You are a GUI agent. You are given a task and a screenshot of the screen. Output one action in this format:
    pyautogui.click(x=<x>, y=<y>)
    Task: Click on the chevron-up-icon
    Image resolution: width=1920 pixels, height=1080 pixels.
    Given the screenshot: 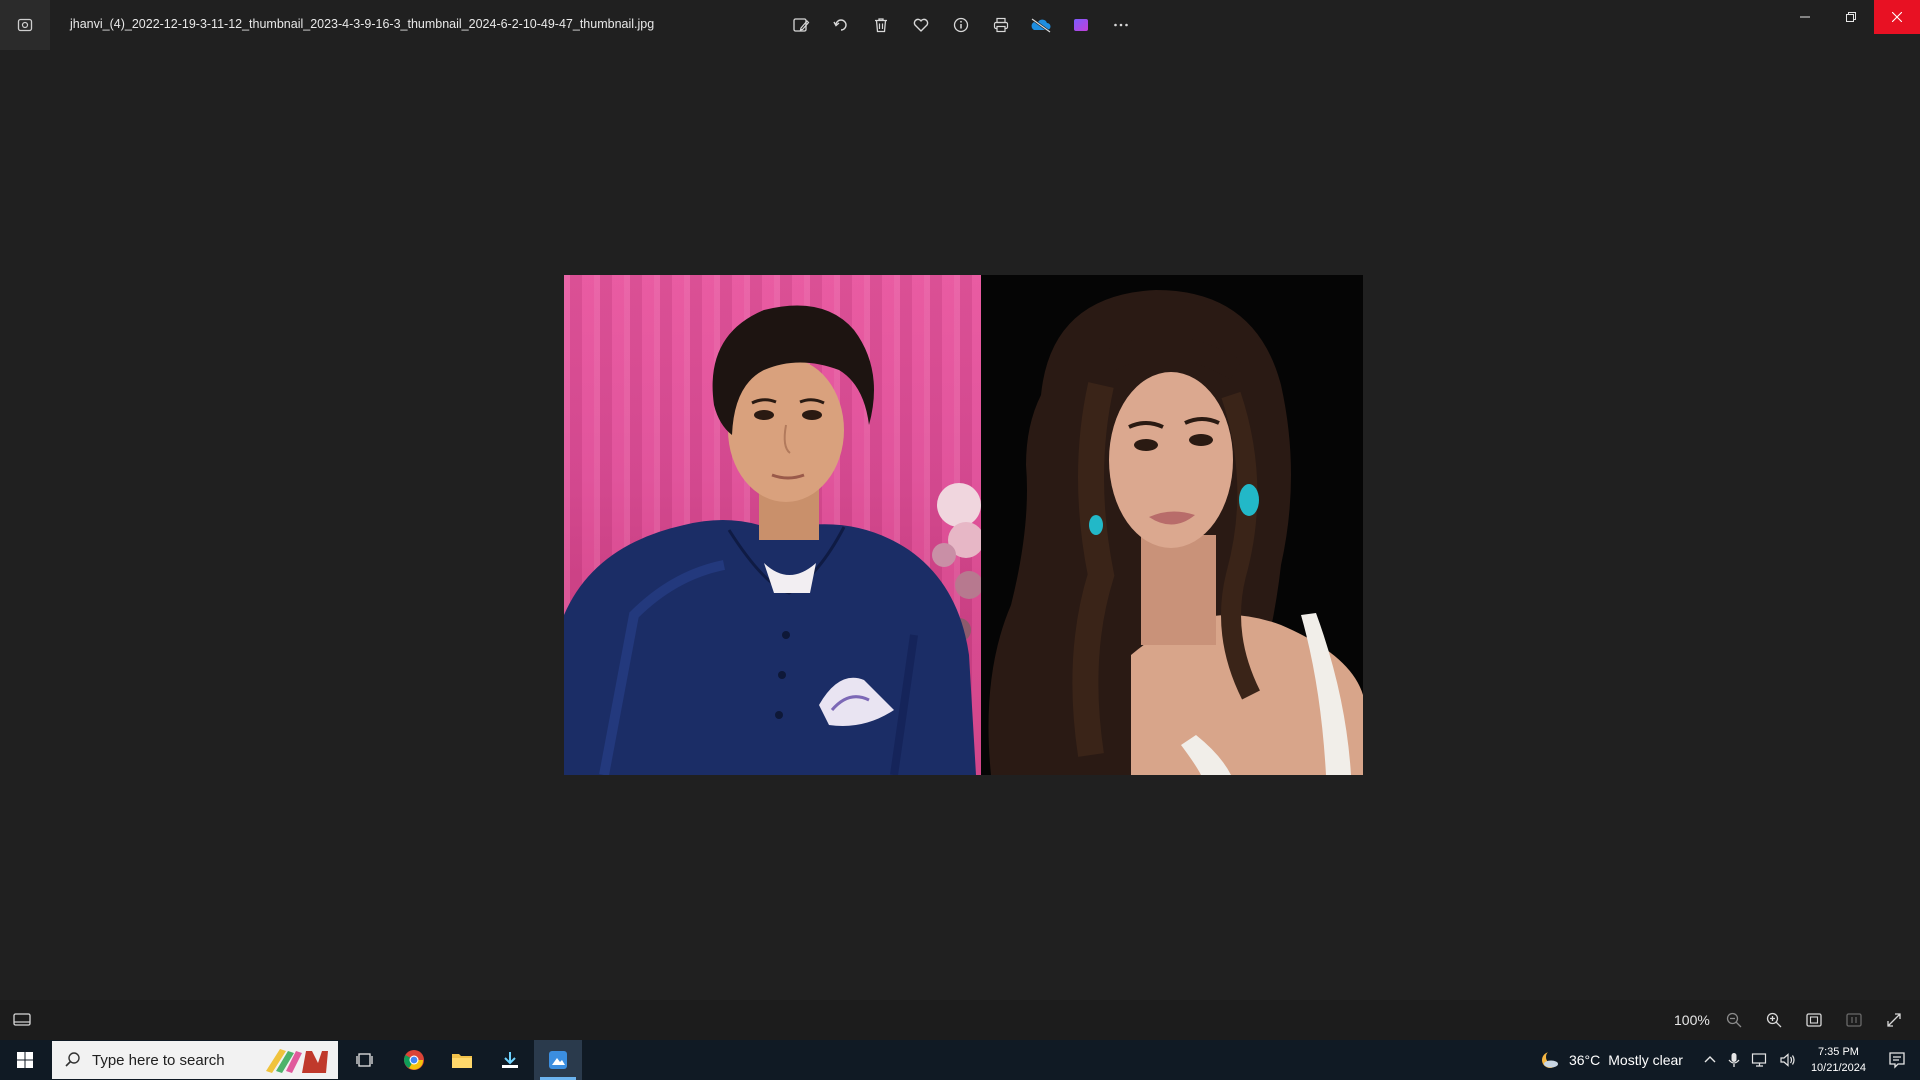 What is the action you would take?
    pyautogui.click(x=1710, y=1060)
    